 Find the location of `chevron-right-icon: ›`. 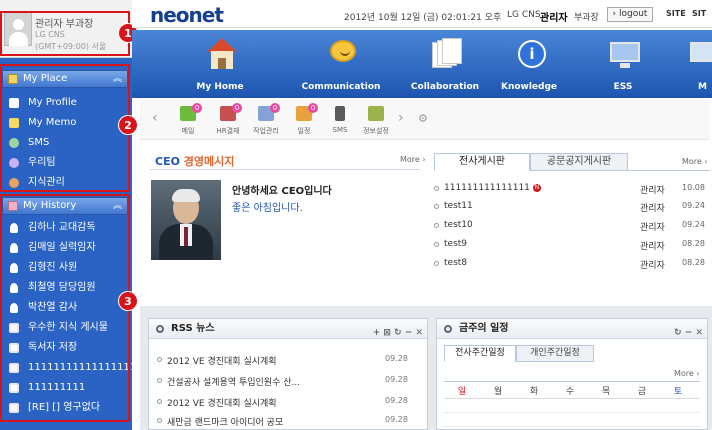

chevron-right-icon: › is located at coordinates (401, 118).